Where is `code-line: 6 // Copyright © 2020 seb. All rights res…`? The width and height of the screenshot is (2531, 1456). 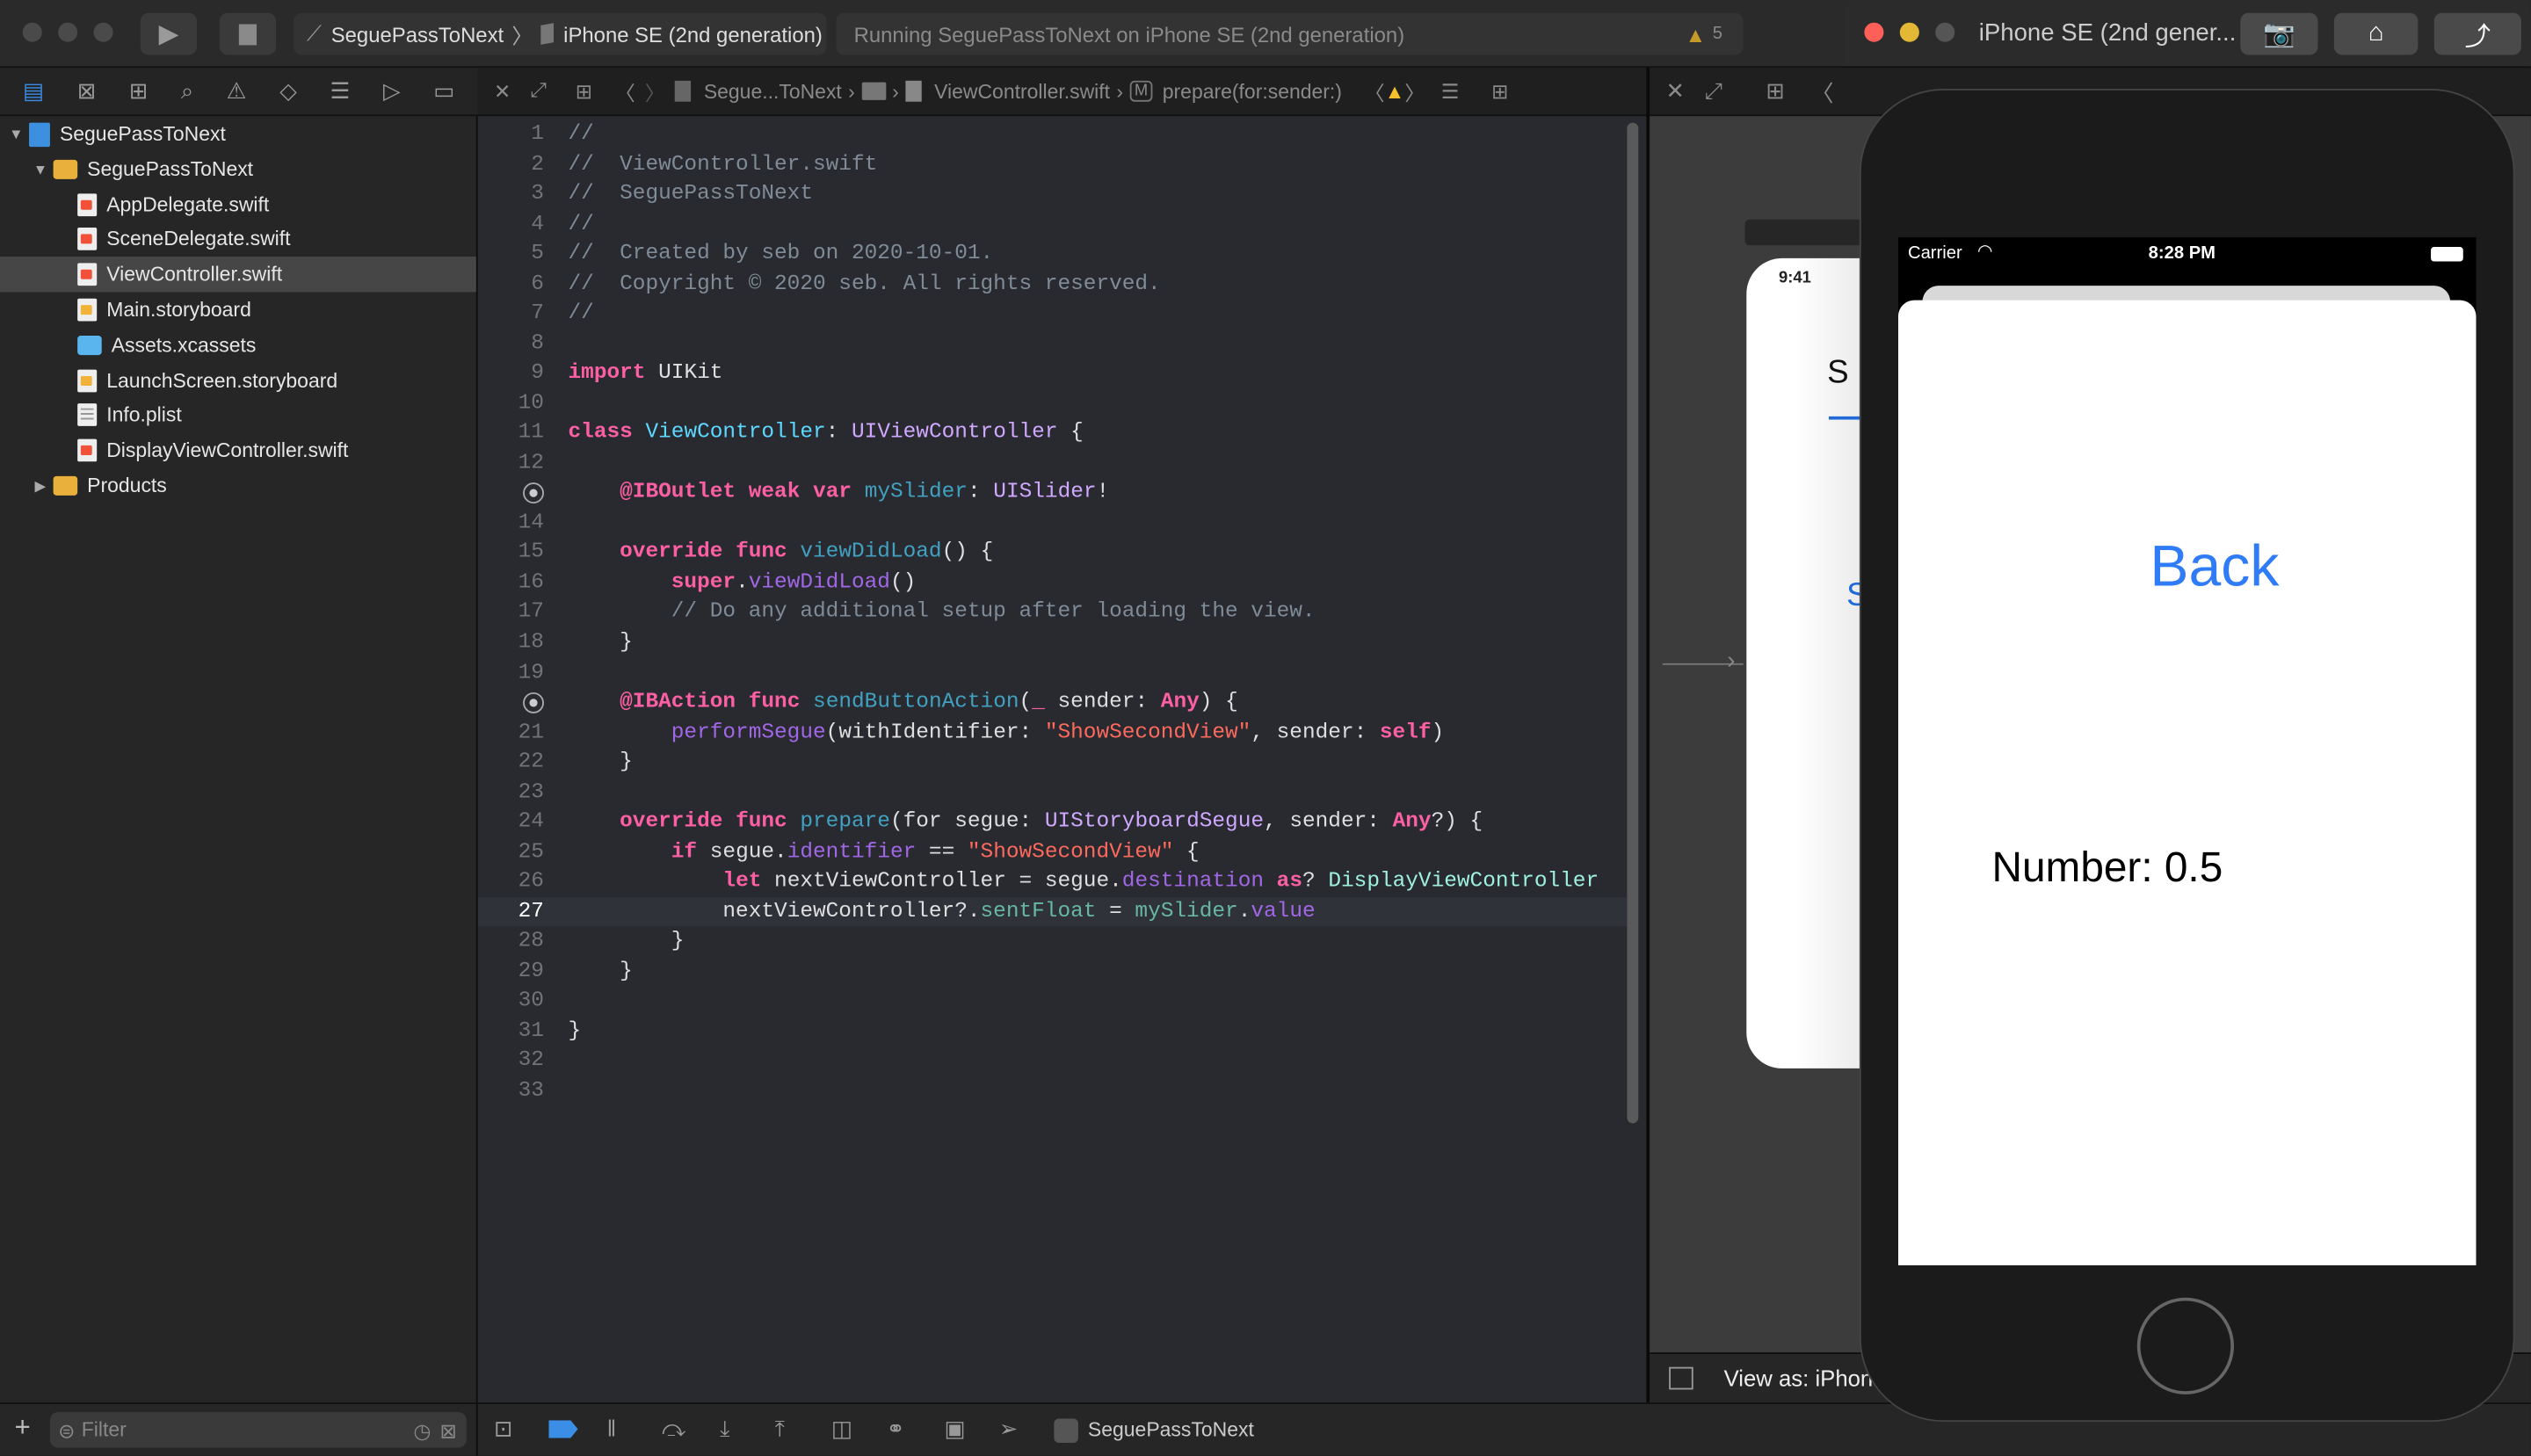
code-line: 6 // Copyright © 2020 seb. All rights res… is located at coordinates (1053, 284).